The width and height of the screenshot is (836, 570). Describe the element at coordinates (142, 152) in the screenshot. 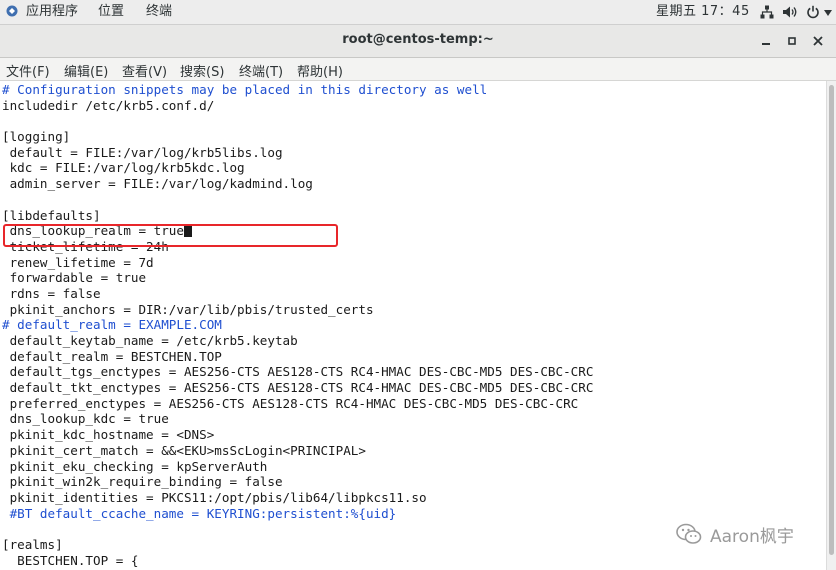

I see `terminal-line-text: default = FILE:/var/log/krb5libs.log` at that location.